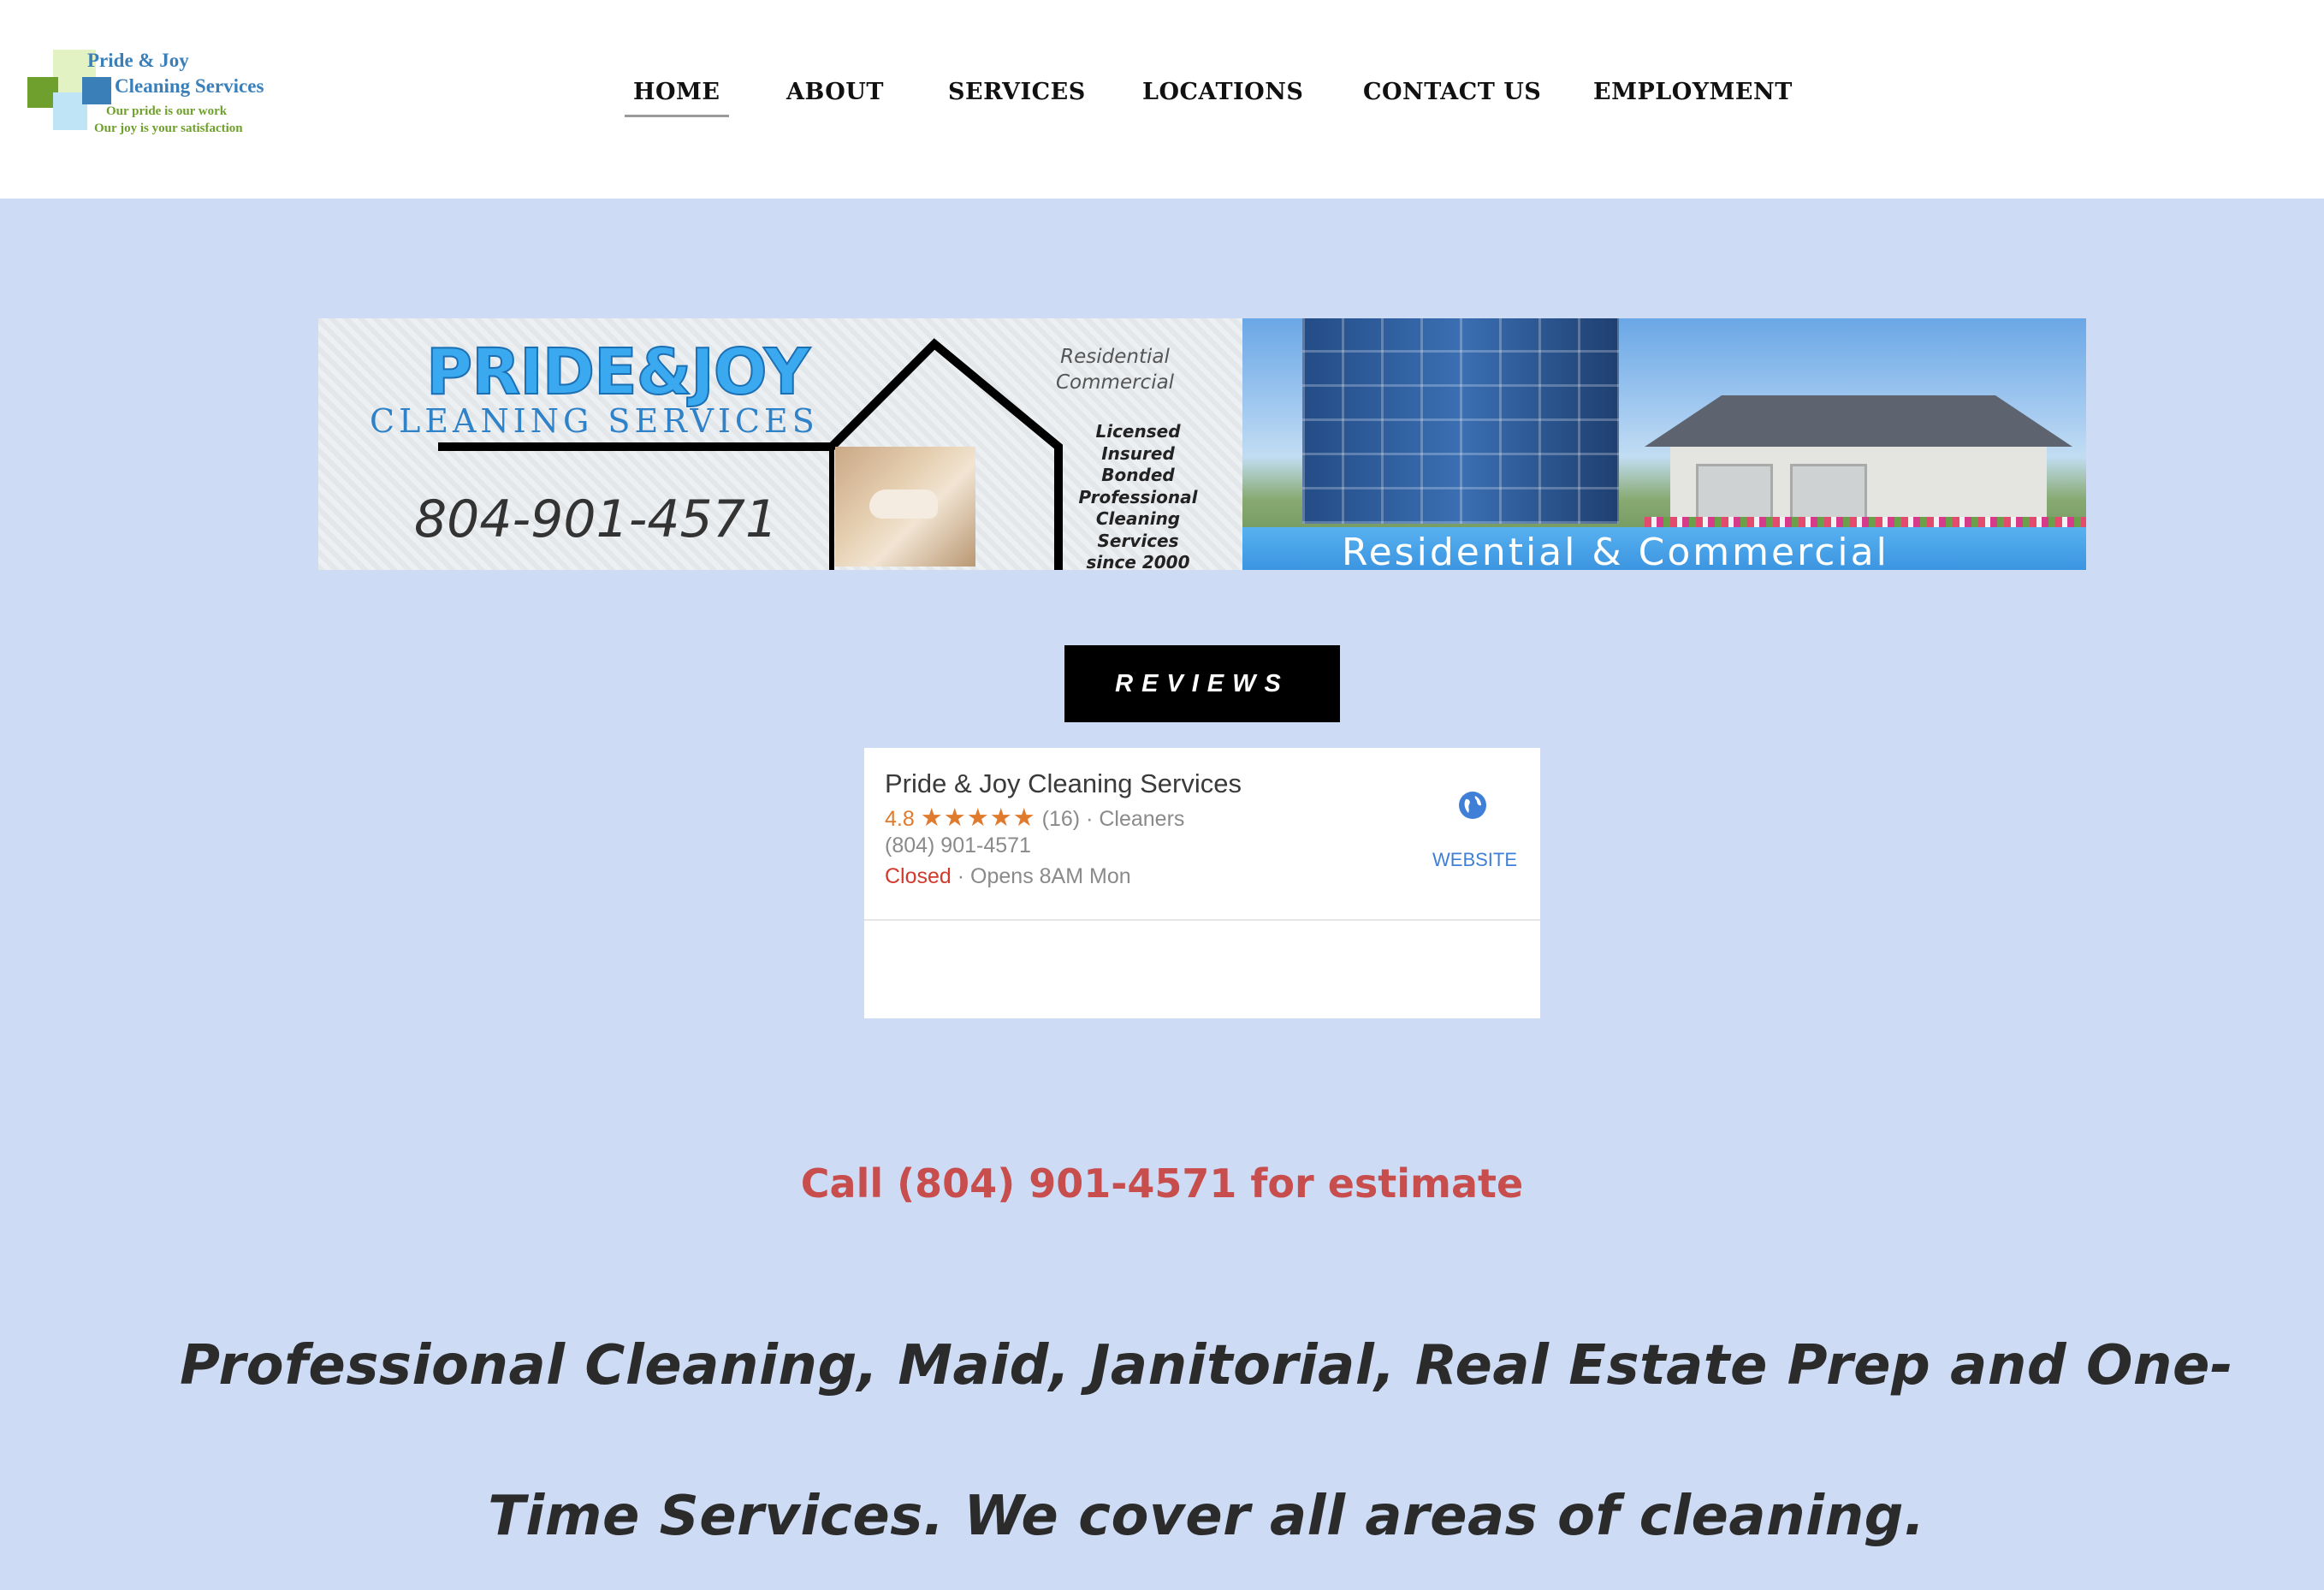 The width and height of the screenshot is (2324, 1590). Describe the element at coordinates (1202, 920) in the screenshot. I see `card-divider` at that location.